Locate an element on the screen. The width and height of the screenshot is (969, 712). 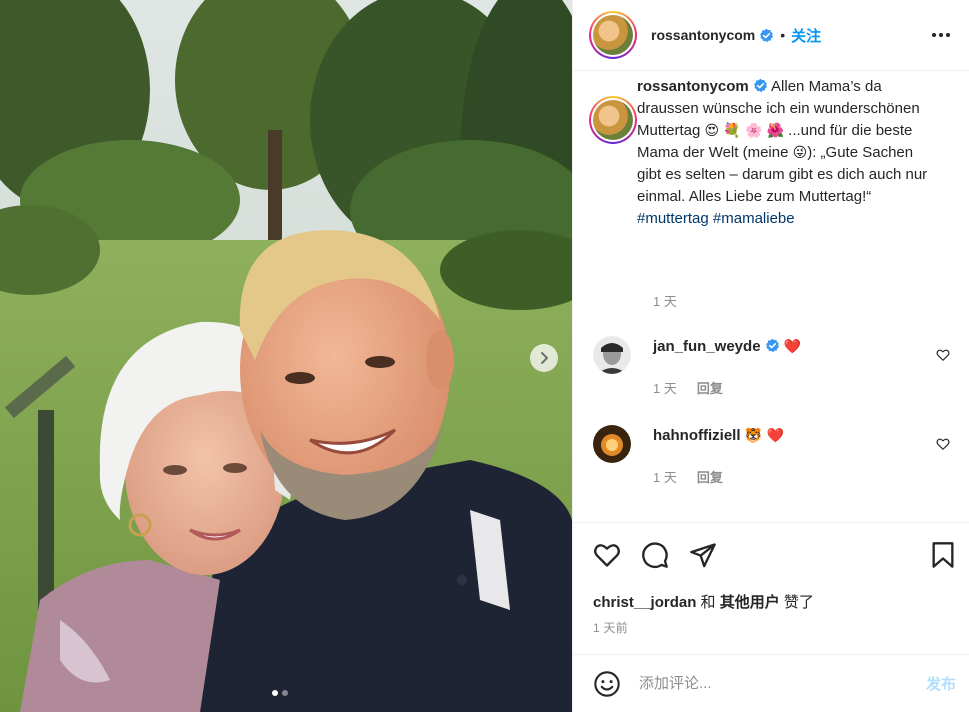
post-caption is located at coordinates (613, 120).